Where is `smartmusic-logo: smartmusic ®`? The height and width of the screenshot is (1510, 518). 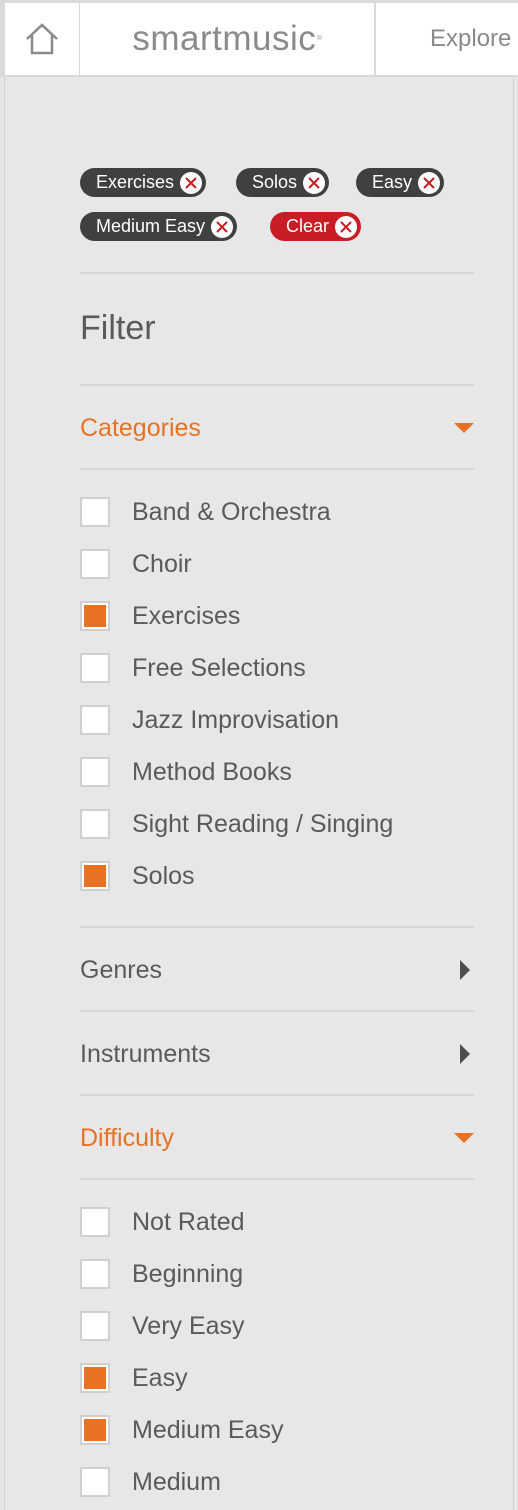 smartmusic-logo: smartmusic ® is located at coordinates (227, 39).